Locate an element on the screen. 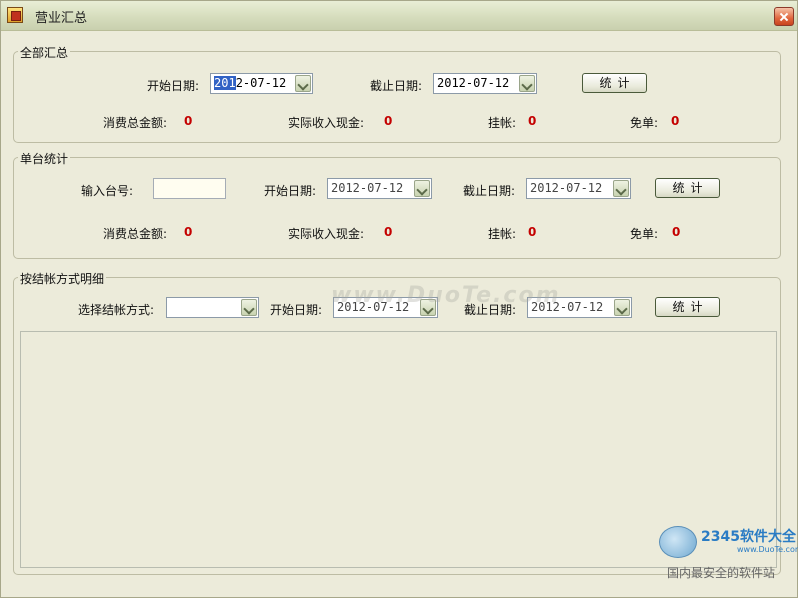 The width and height of the screenshot is (798, 598). single-credit-value: 0 is located at coordinates (532, 232).